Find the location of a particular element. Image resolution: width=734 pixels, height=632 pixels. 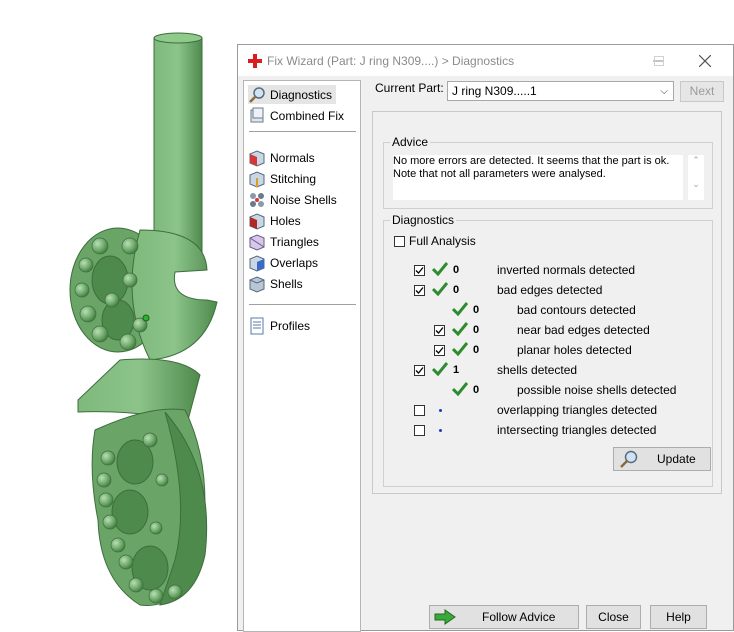

nav-item-holes: Holes is located at coordinates (276, 220).